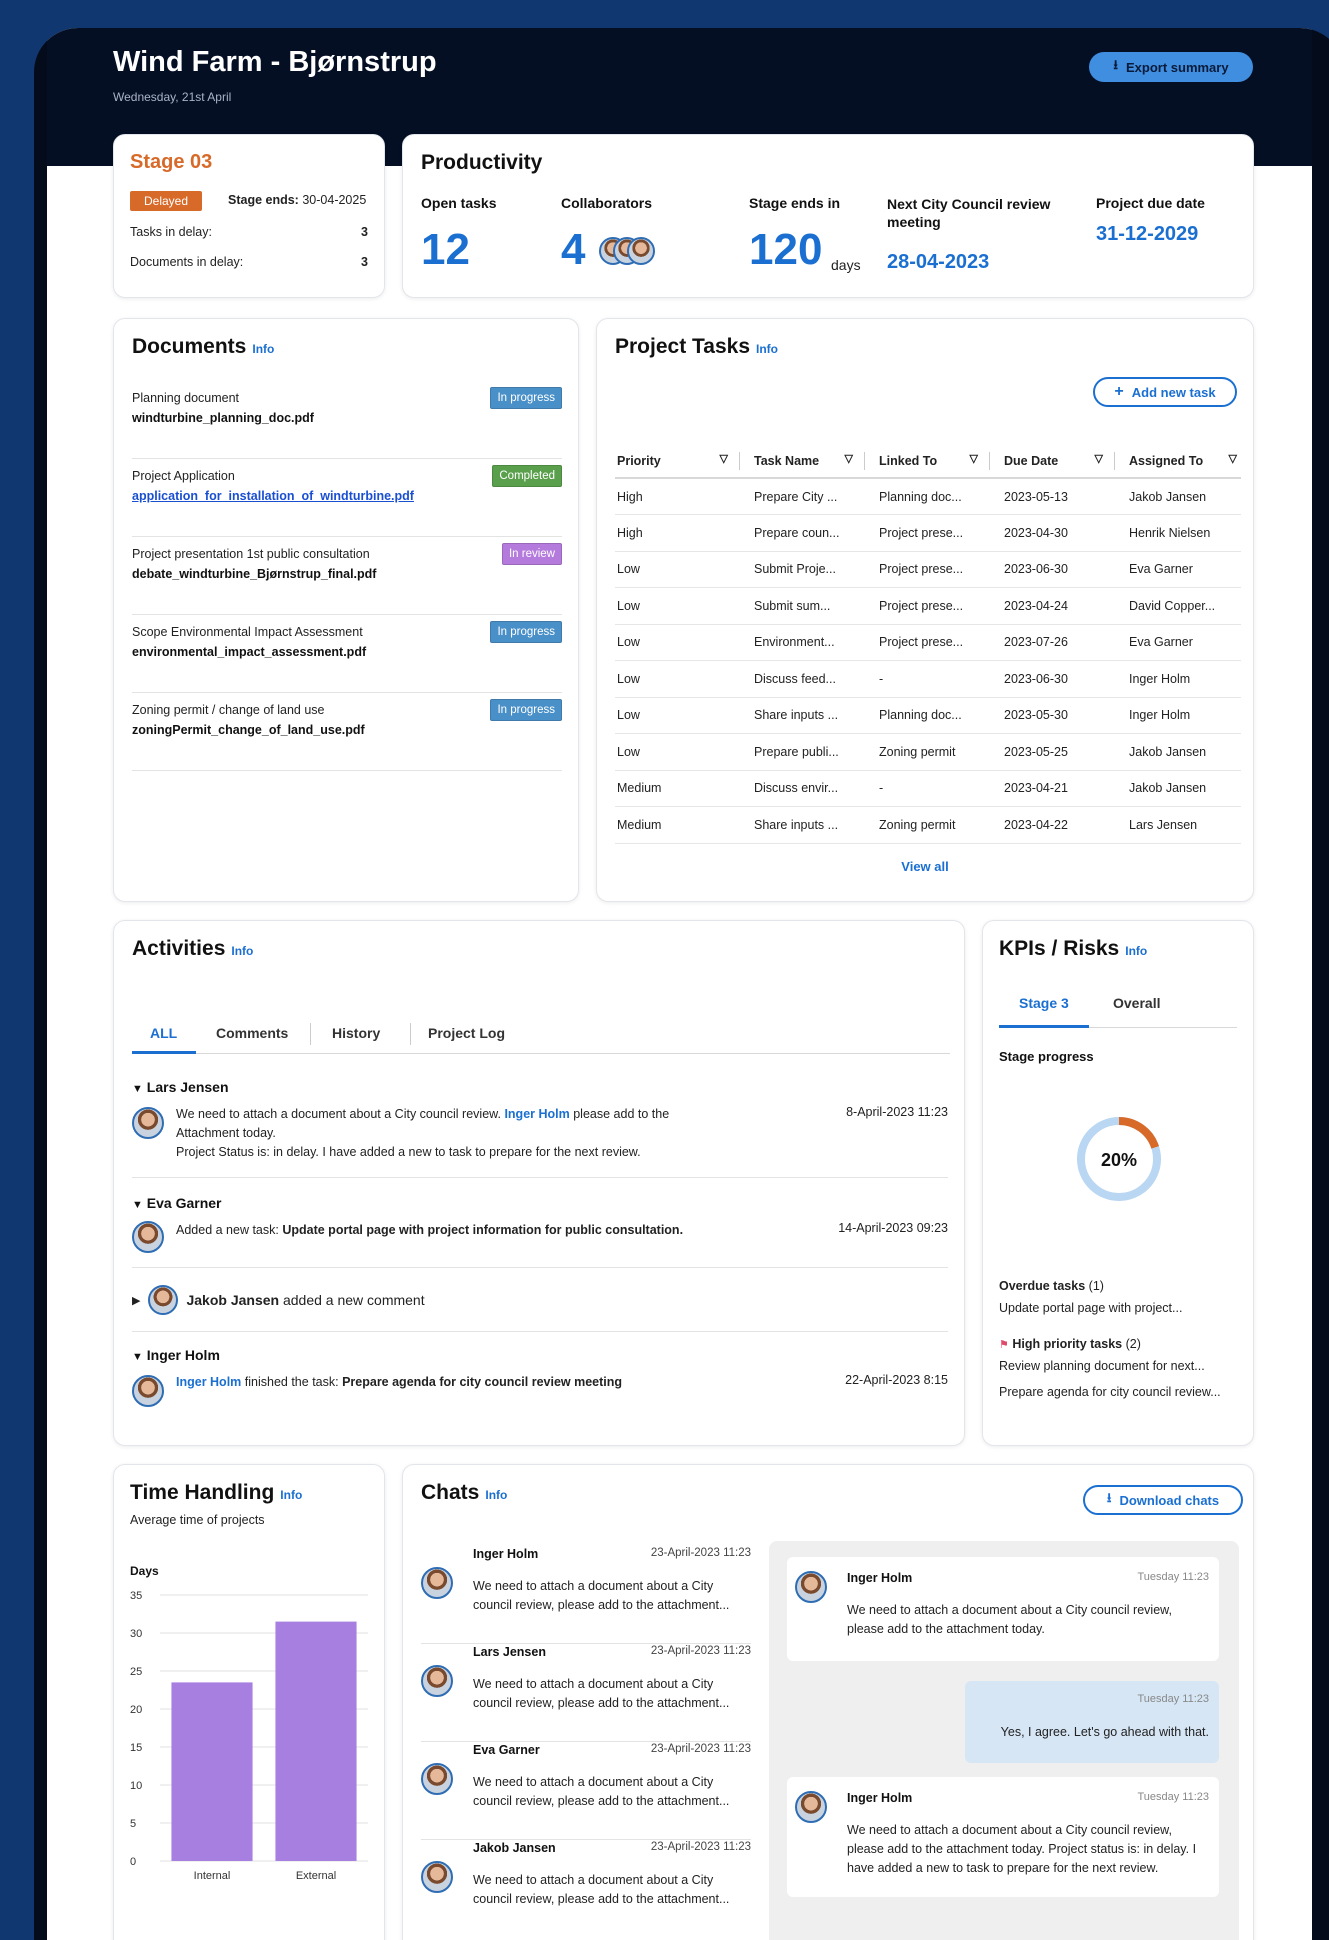  What do you see at coordinates (163, 1033) in the screenshot?
I see `tab-all: ALL` at bounding box center [163, 1033].